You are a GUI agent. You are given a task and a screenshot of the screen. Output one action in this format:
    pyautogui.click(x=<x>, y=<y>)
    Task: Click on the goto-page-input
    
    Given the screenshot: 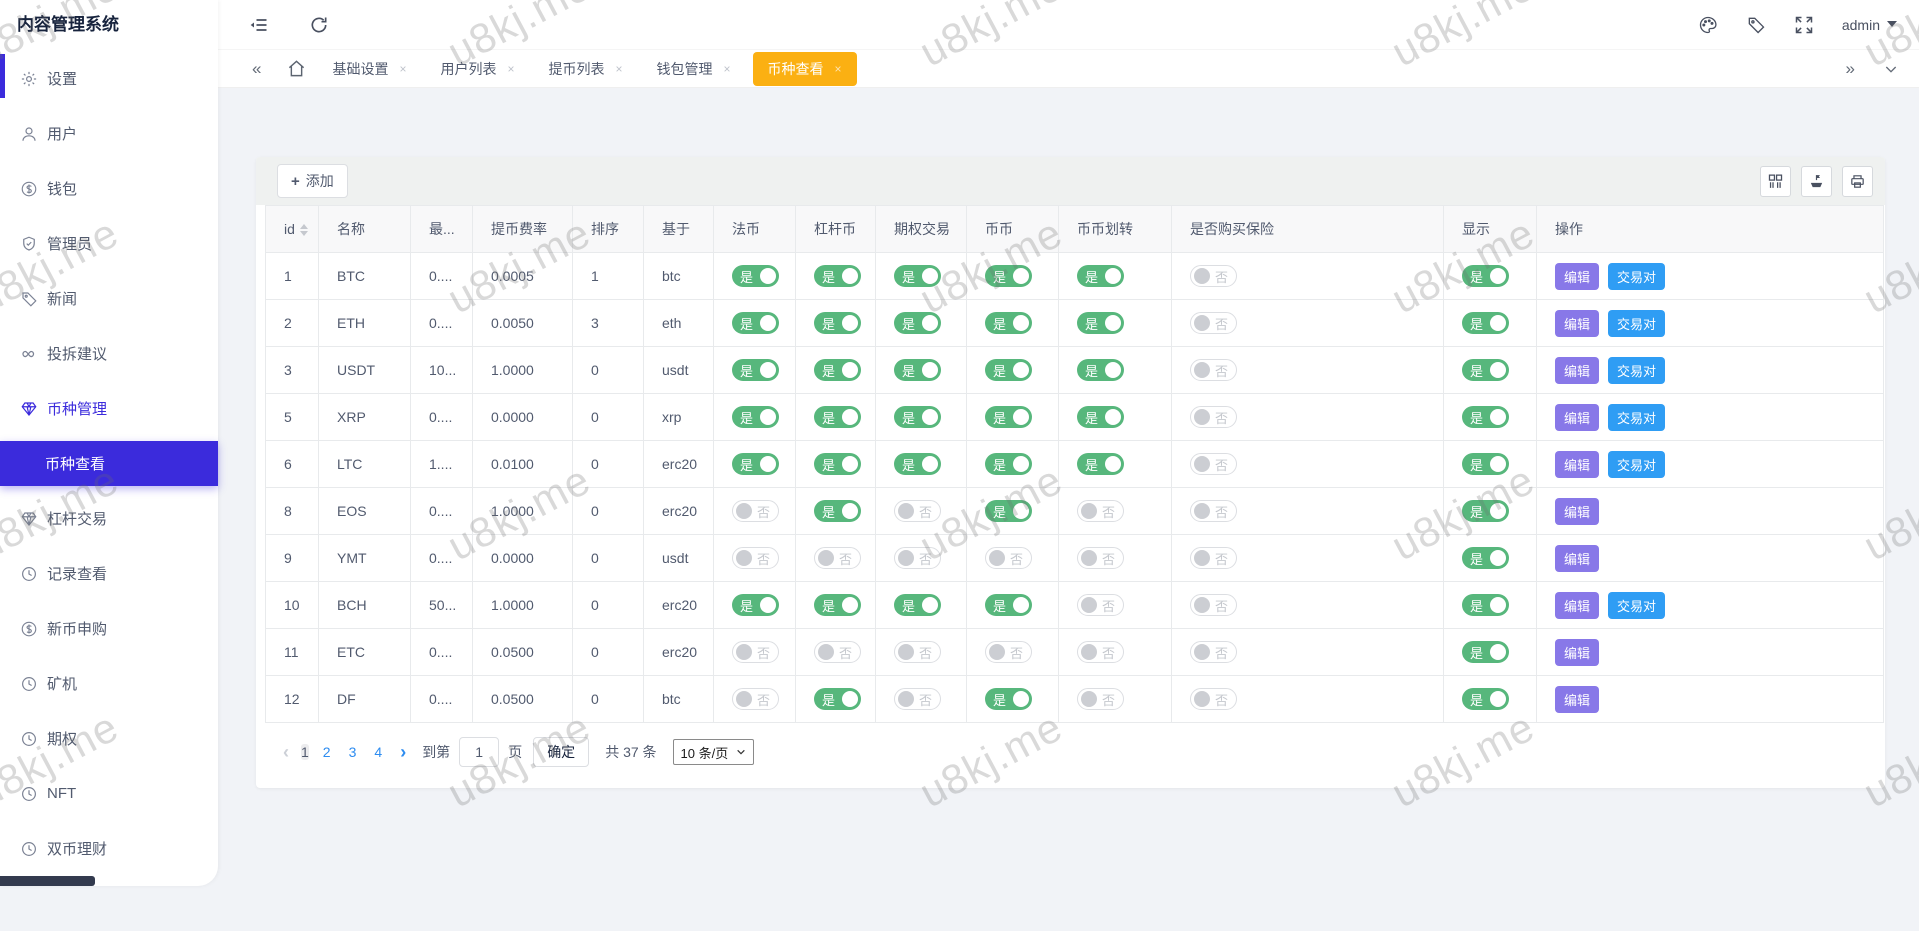 What is the action you would take?
    pyautogui.click(x=479, y=752)
    